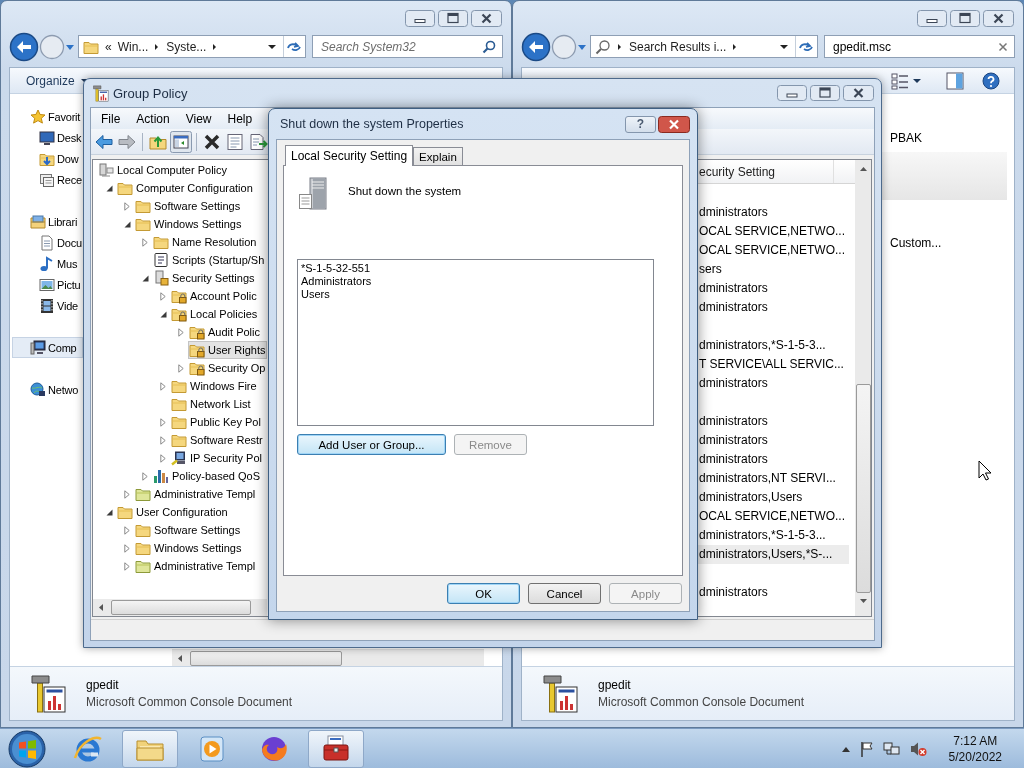 This screenshot has width=1024, height=768. What do you see at coordinates (475, 268) in the screenshot?
I see `list-item: *S-1-5-32-551` at bounding box center [475, 268].